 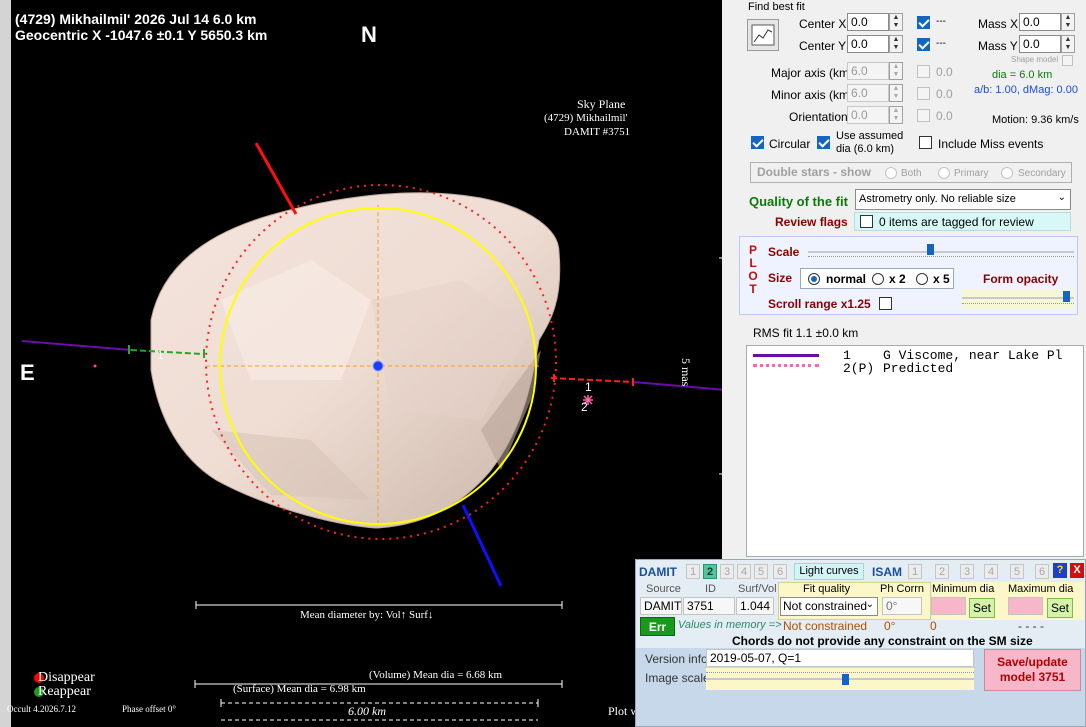 What do you see at coordinates (829, 606) in the screenshot?
I see `fit-quality-select: Not constrained ⌄` at bounding box center [829, 606].